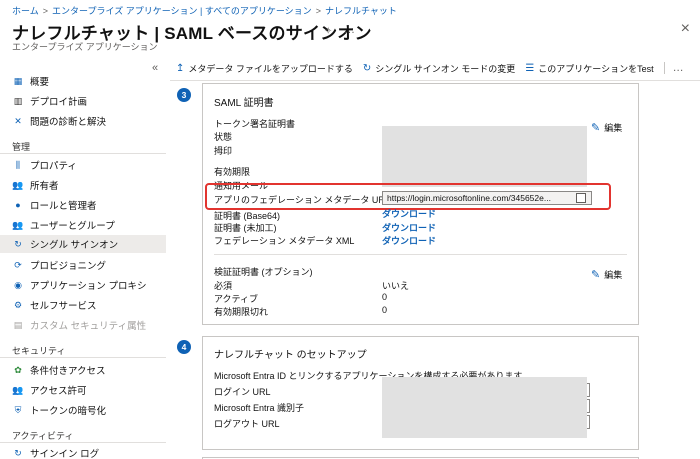  What do you see at coordinates (596, 68) in the screenshot?
I see `test-label: このアプリケーションをTest` at bounding box center [596, 68].